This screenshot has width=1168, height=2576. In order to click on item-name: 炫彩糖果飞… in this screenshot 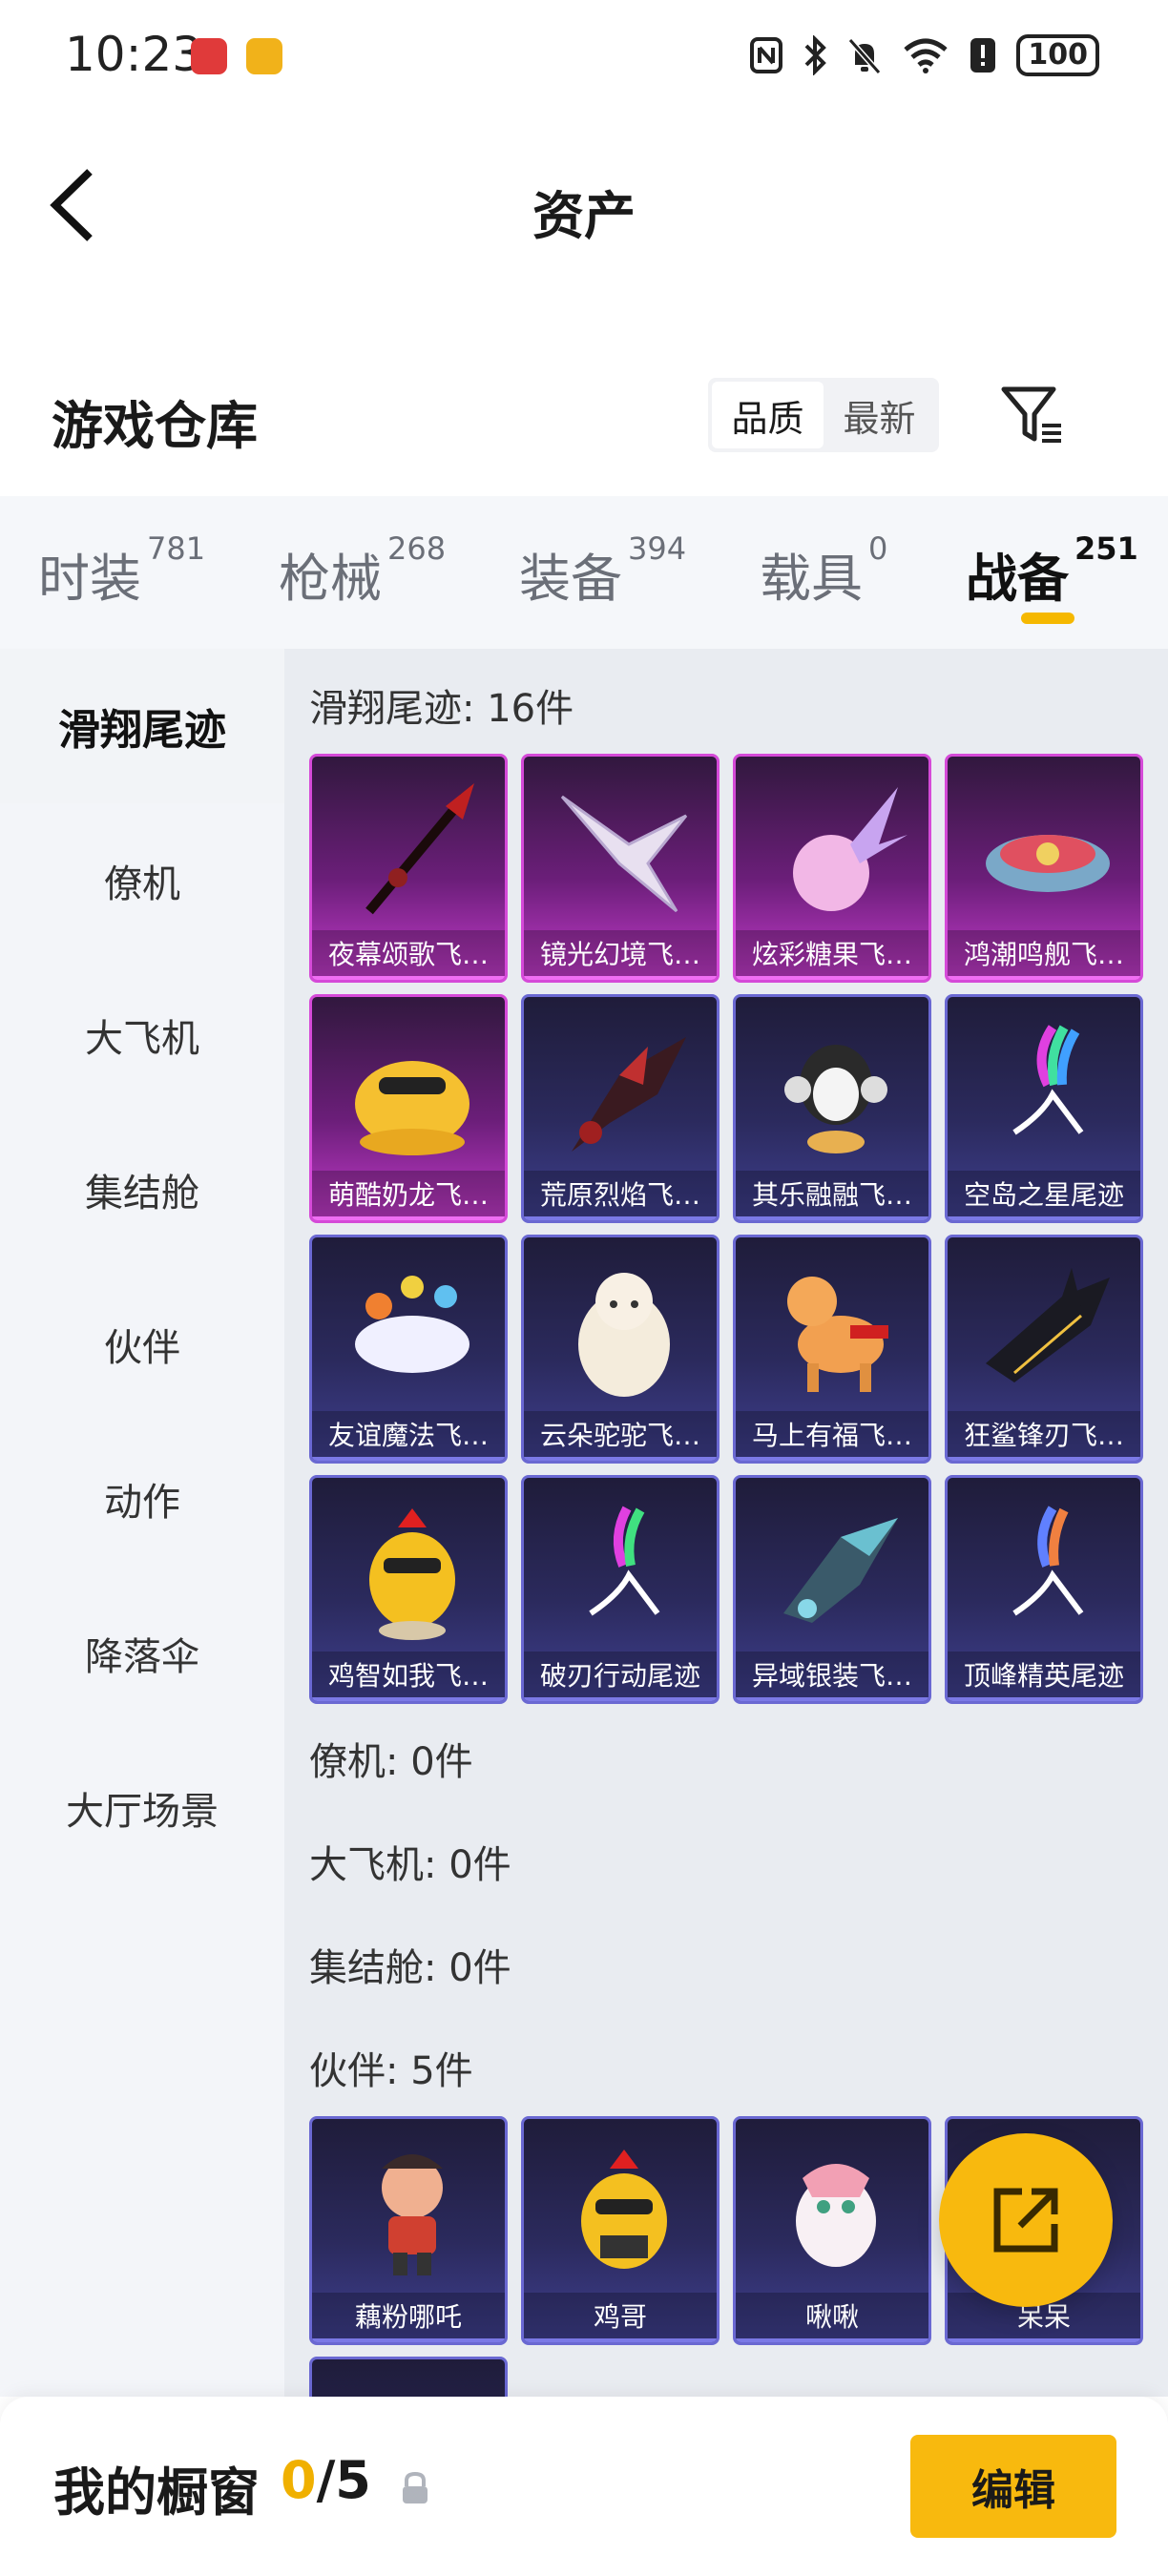, I will do `click(832, 955)`.